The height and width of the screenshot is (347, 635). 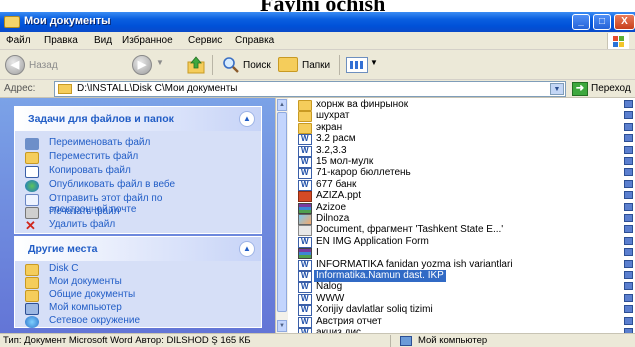 I want to click on file-name: Xorijiy davlatlar soliq tizimi, so click(x=374, y=310).